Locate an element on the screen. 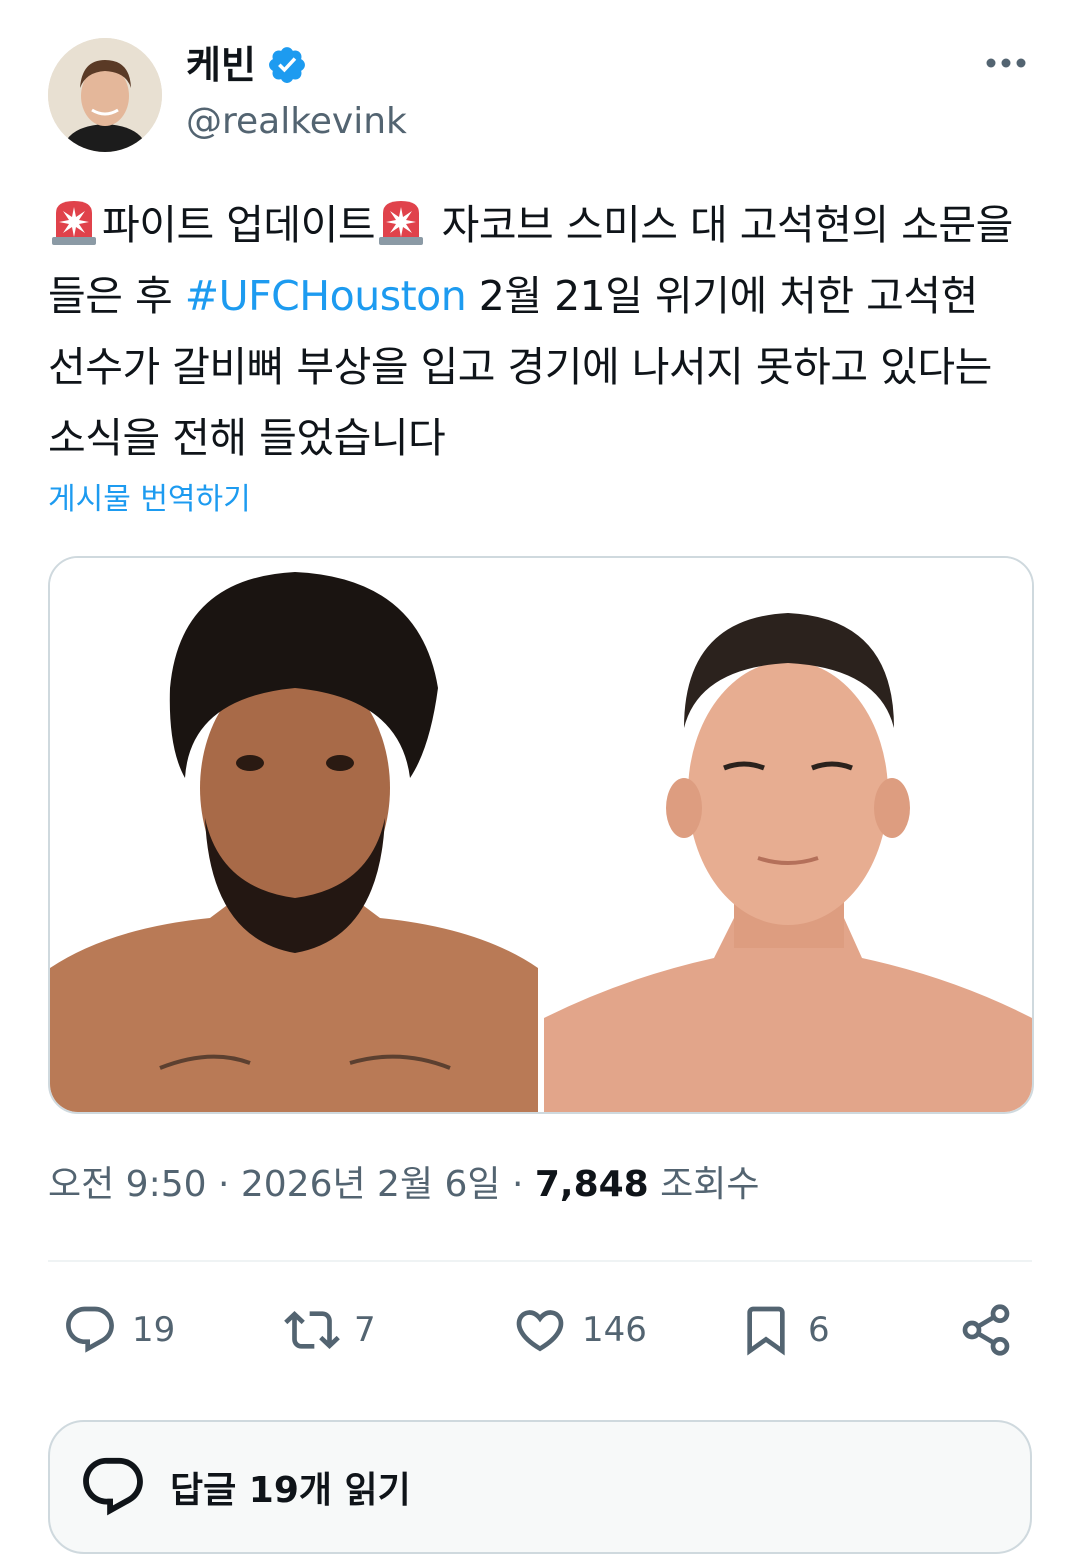 The height and width of the screenshot is (1557, 1071). bookmark-count: 6 is located at coordinates (819, 1330).